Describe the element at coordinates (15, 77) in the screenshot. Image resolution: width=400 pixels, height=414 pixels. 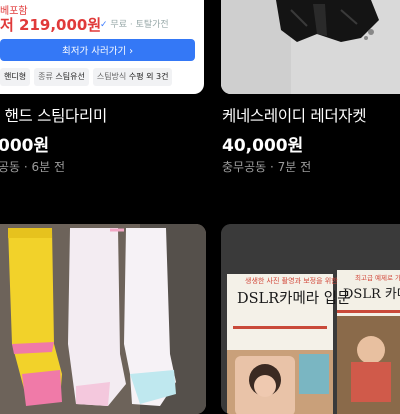
I see `ad-attribute: 핸디형` at that location.